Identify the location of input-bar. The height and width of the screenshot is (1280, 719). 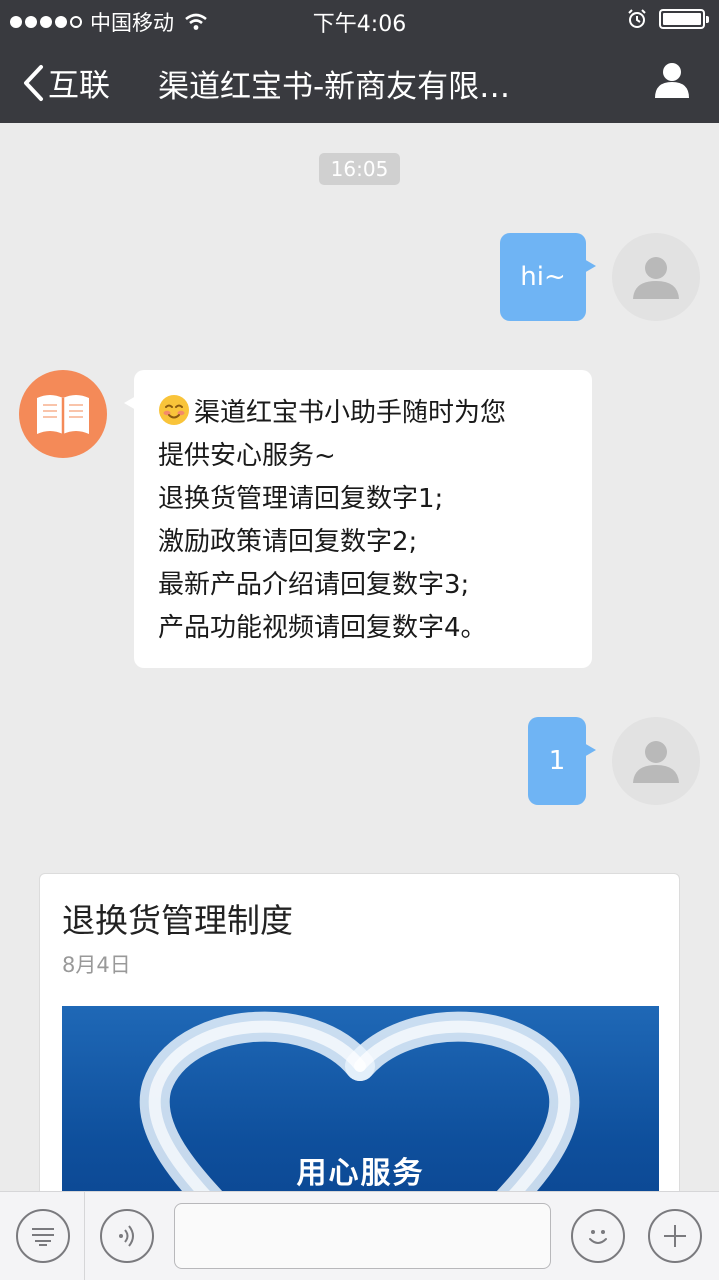
(359, 1235).